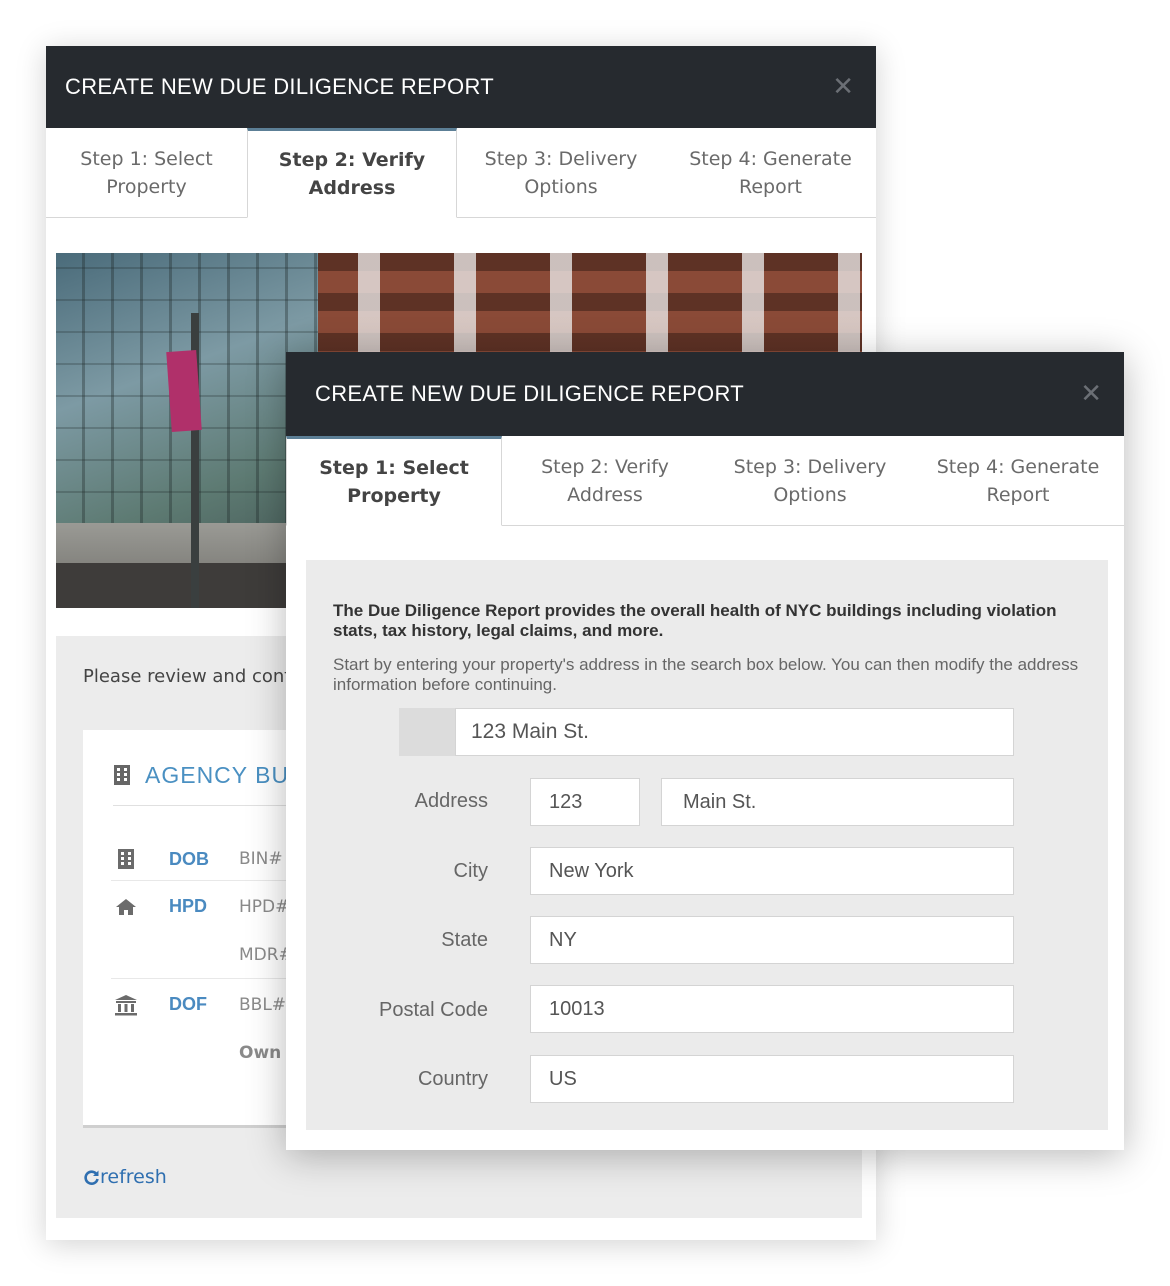  What do you see at coordinates (184, 391) in the screenshot?
I see `photo-banner` at bounding box center [184, 391].